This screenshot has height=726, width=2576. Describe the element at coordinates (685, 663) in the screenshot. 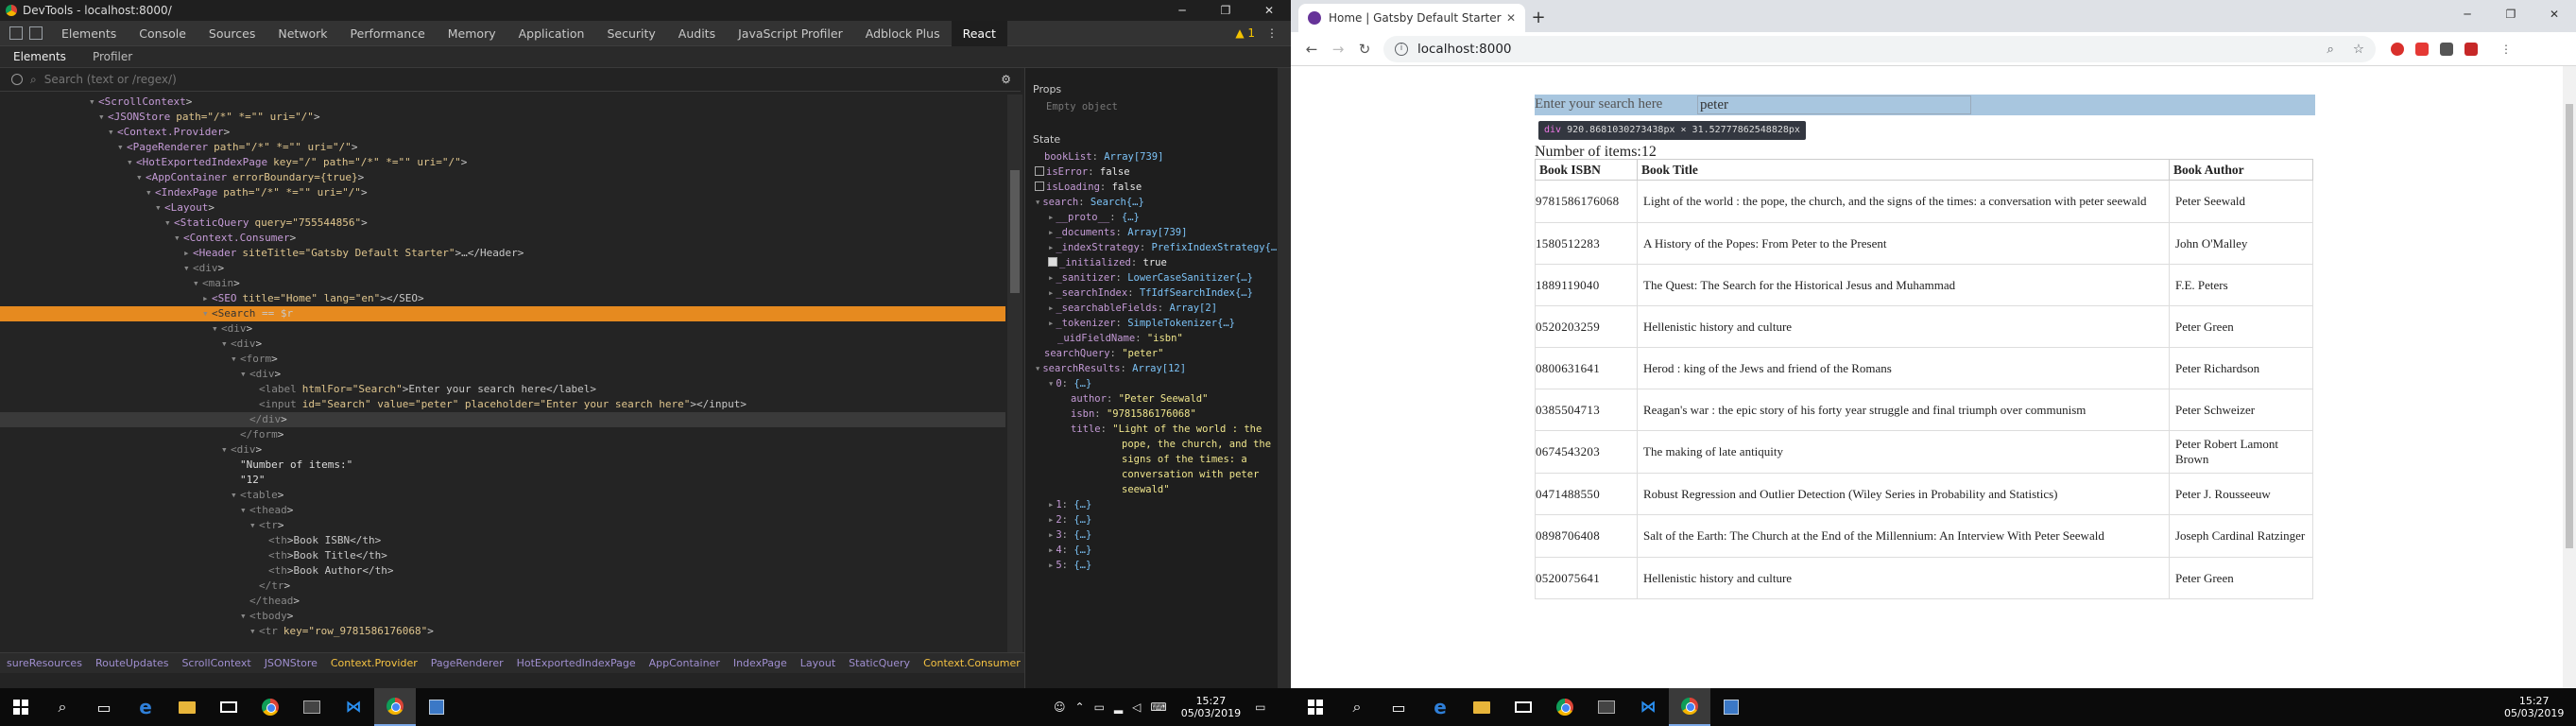

I see `breadcrumb-item: AppContainer` at that location.